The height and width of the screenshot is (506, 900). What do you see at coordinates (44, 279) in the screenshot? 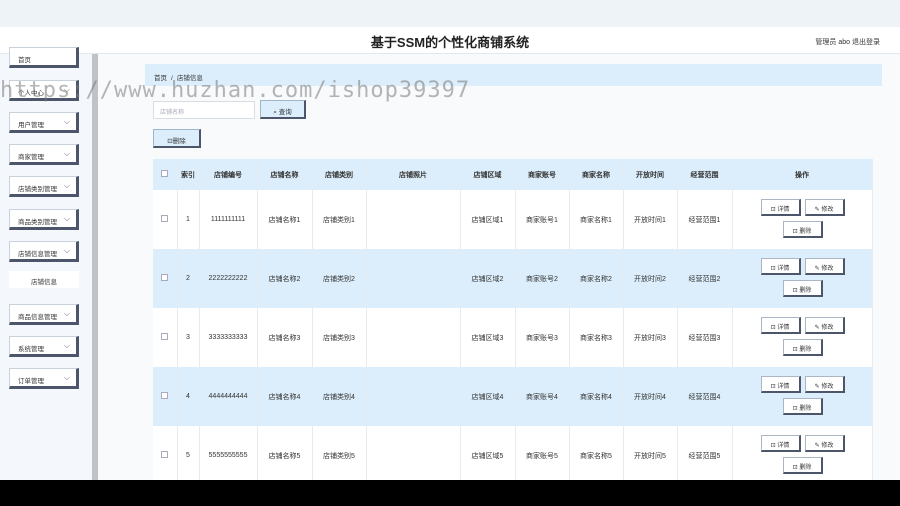
I see `sidebar-subitem-shop-info: 店铺信息` at bounding box center [44, 279].